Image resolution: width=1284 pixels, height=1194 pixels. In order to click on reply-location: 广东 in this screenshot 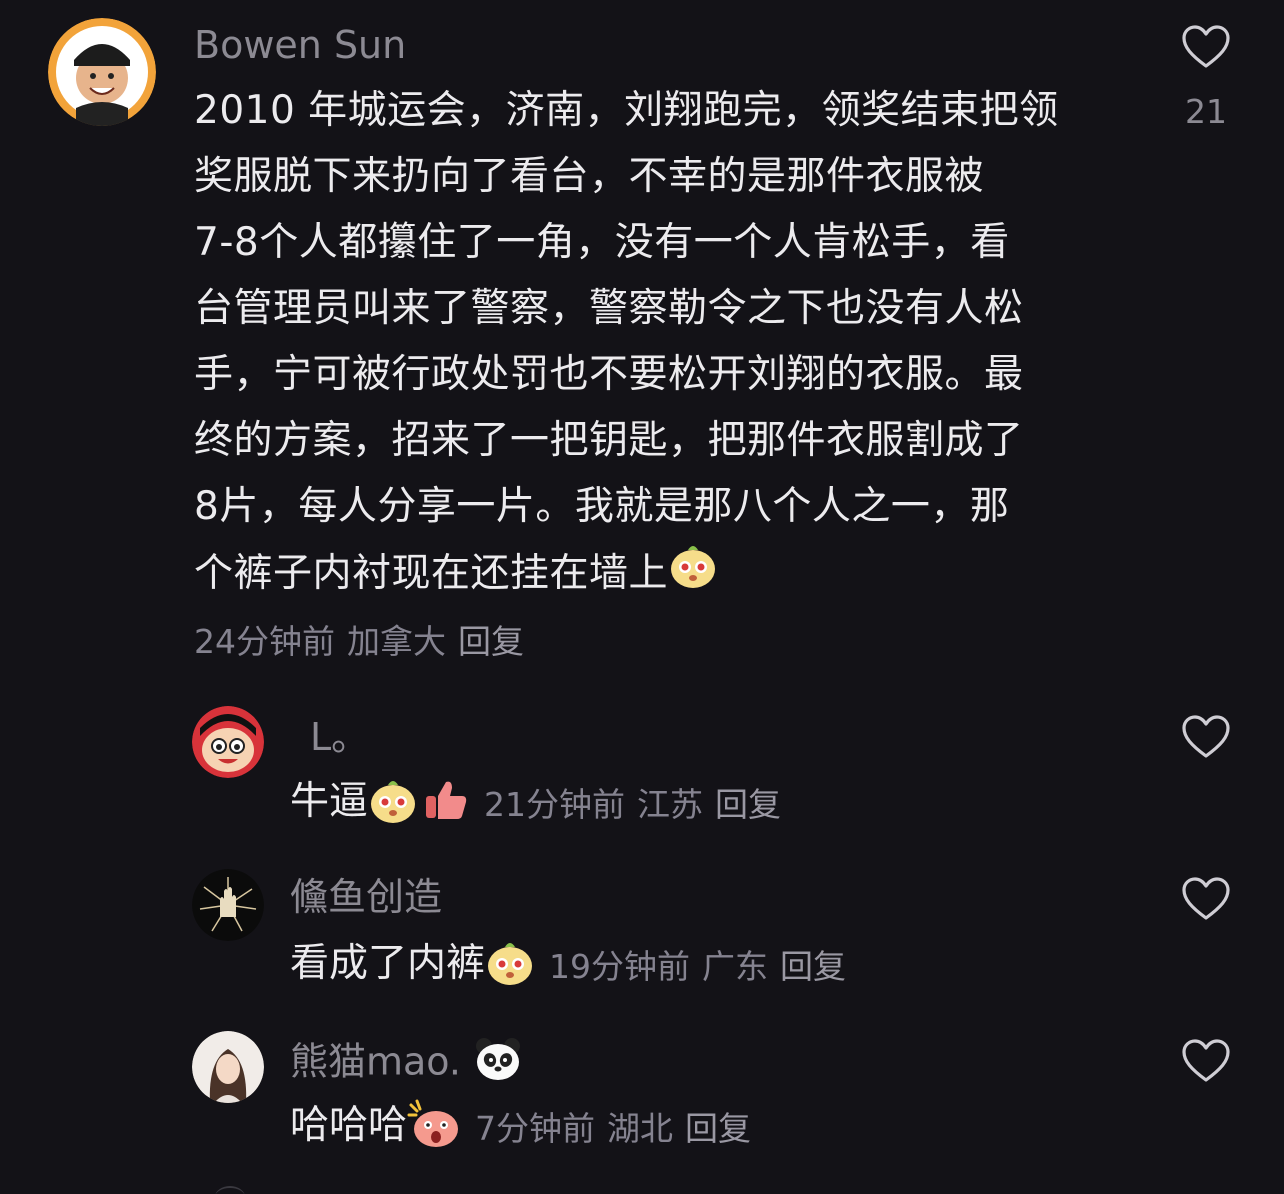, I will do `click(735, 966)`.